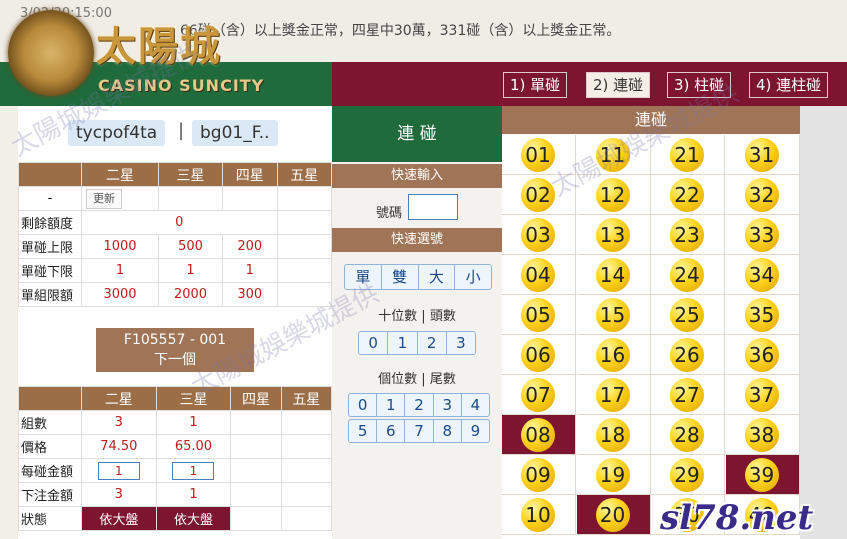 The height and width of the screenshot is (539, 847). I want to click on ball-cell: 32, so click(762, 195).